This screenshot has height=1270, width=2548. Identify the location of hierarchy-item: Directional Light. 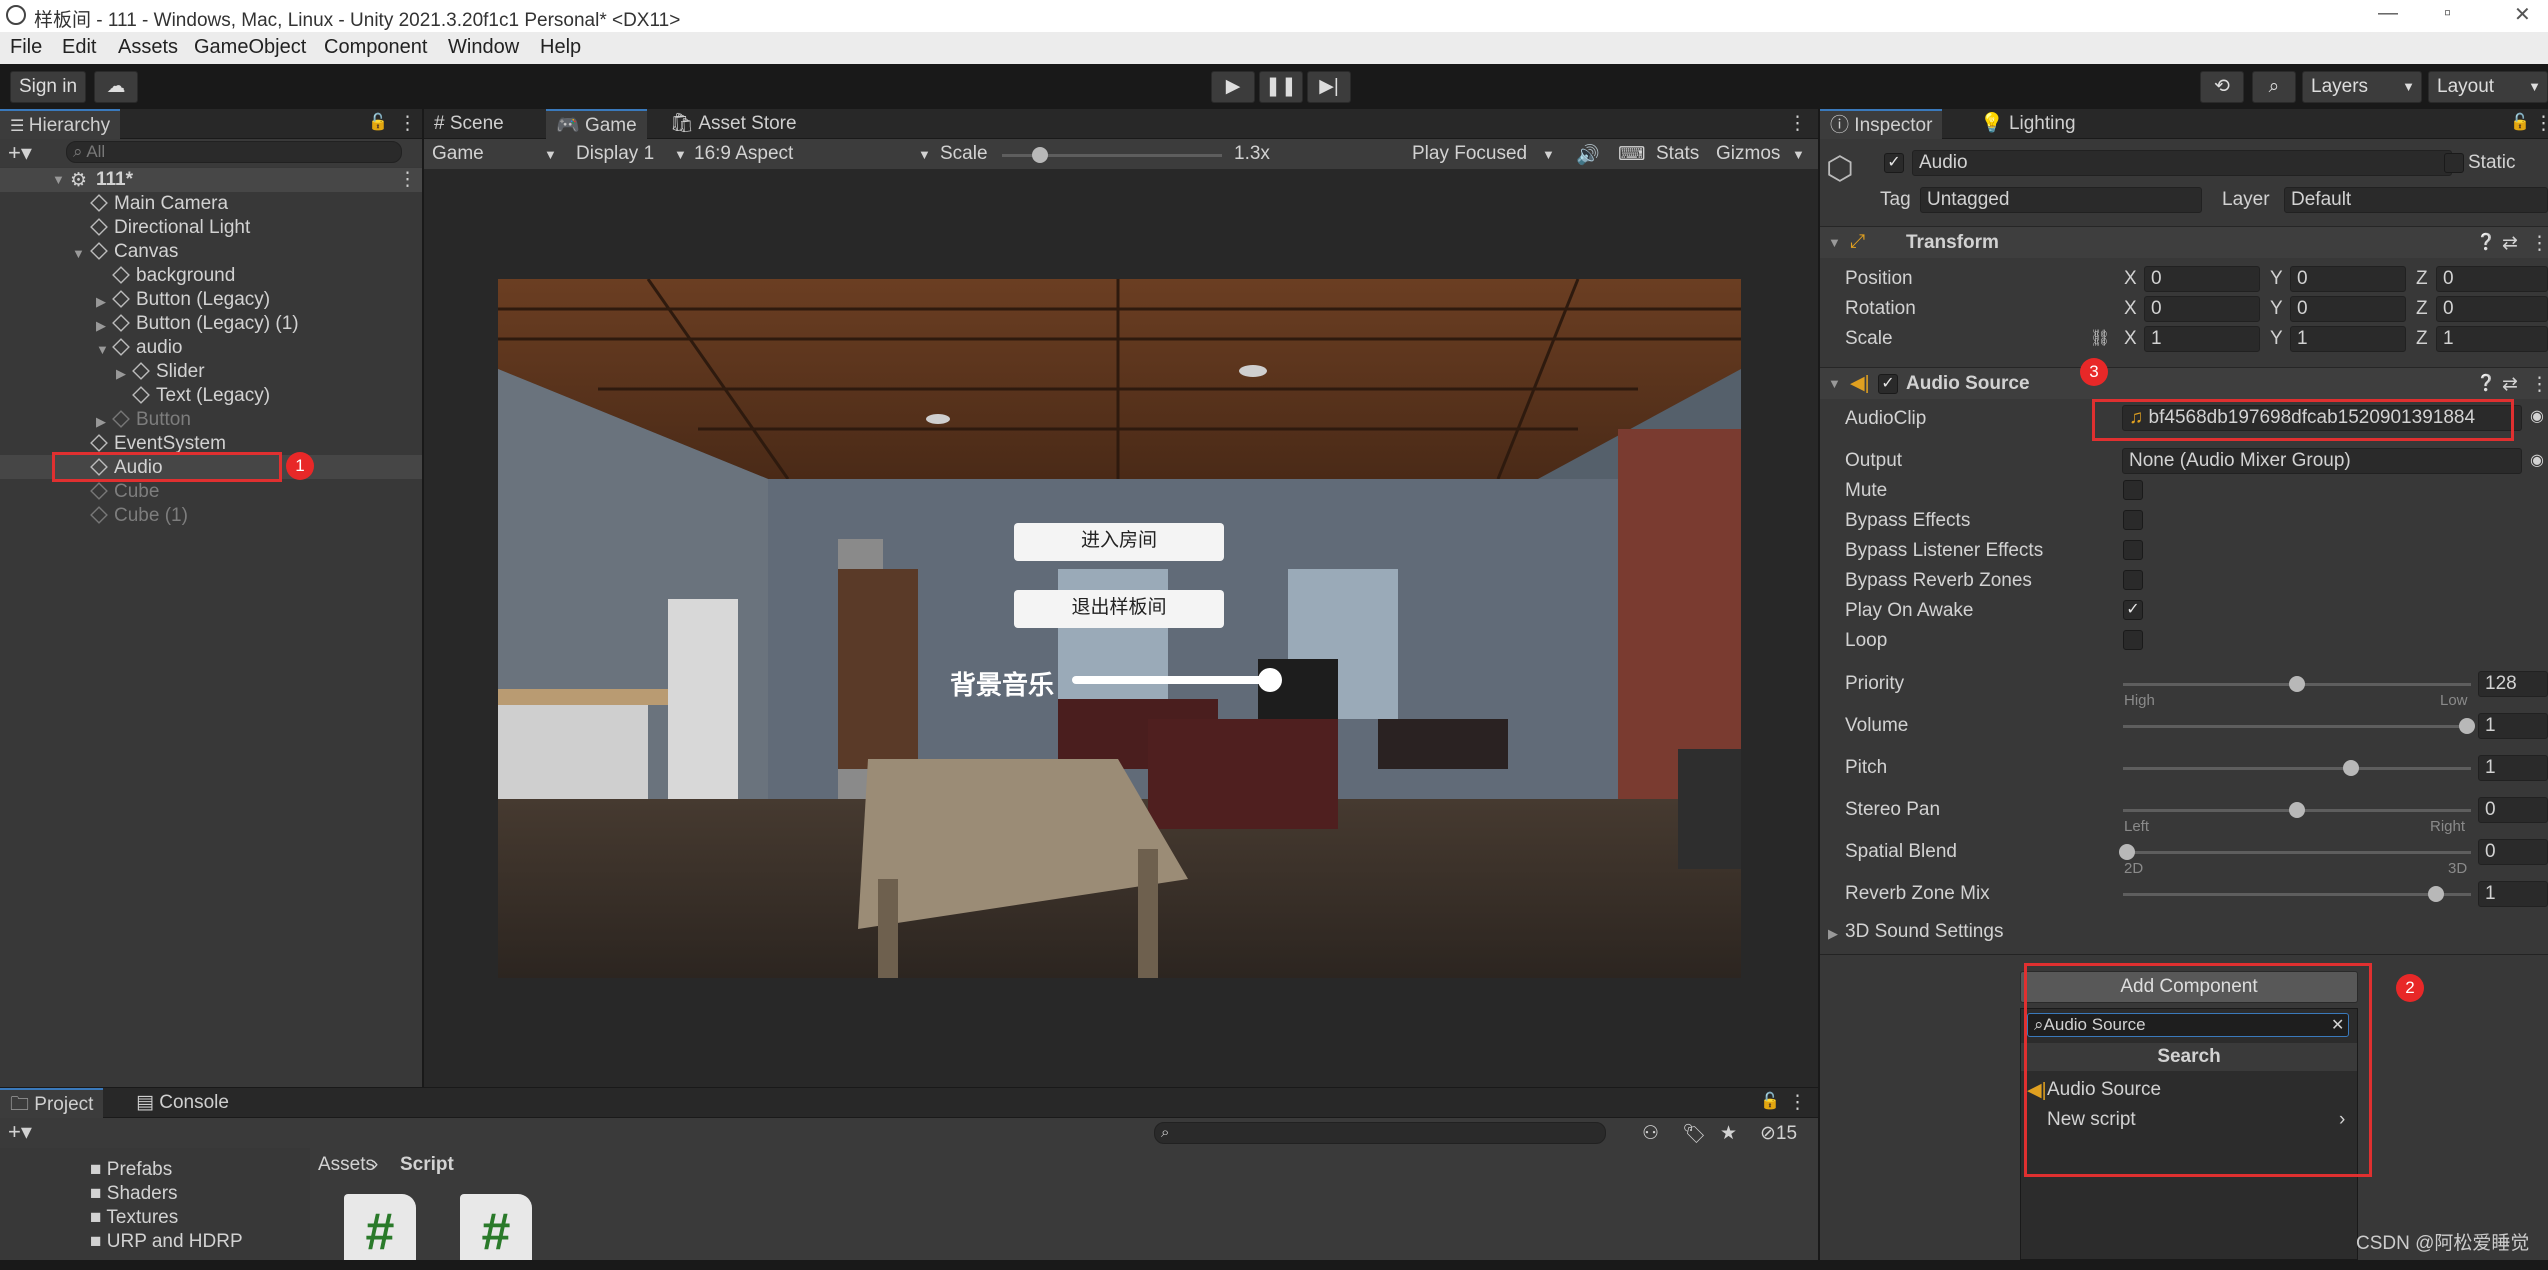
(170, 228).